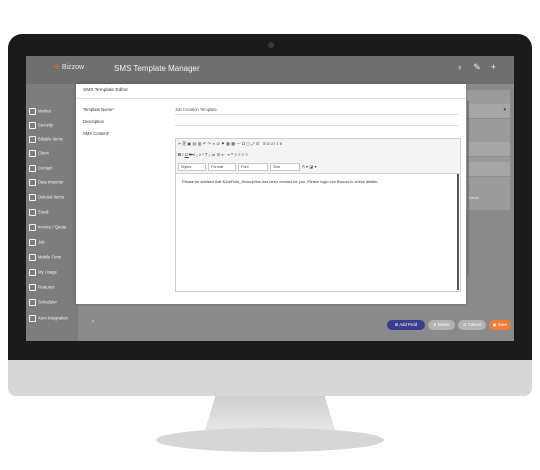 The height and width of the screenshot is (470, 540). Describe the element at coordinates (41, 242) in the screenshot. I see `sidebar-item-label: Job` at that location.